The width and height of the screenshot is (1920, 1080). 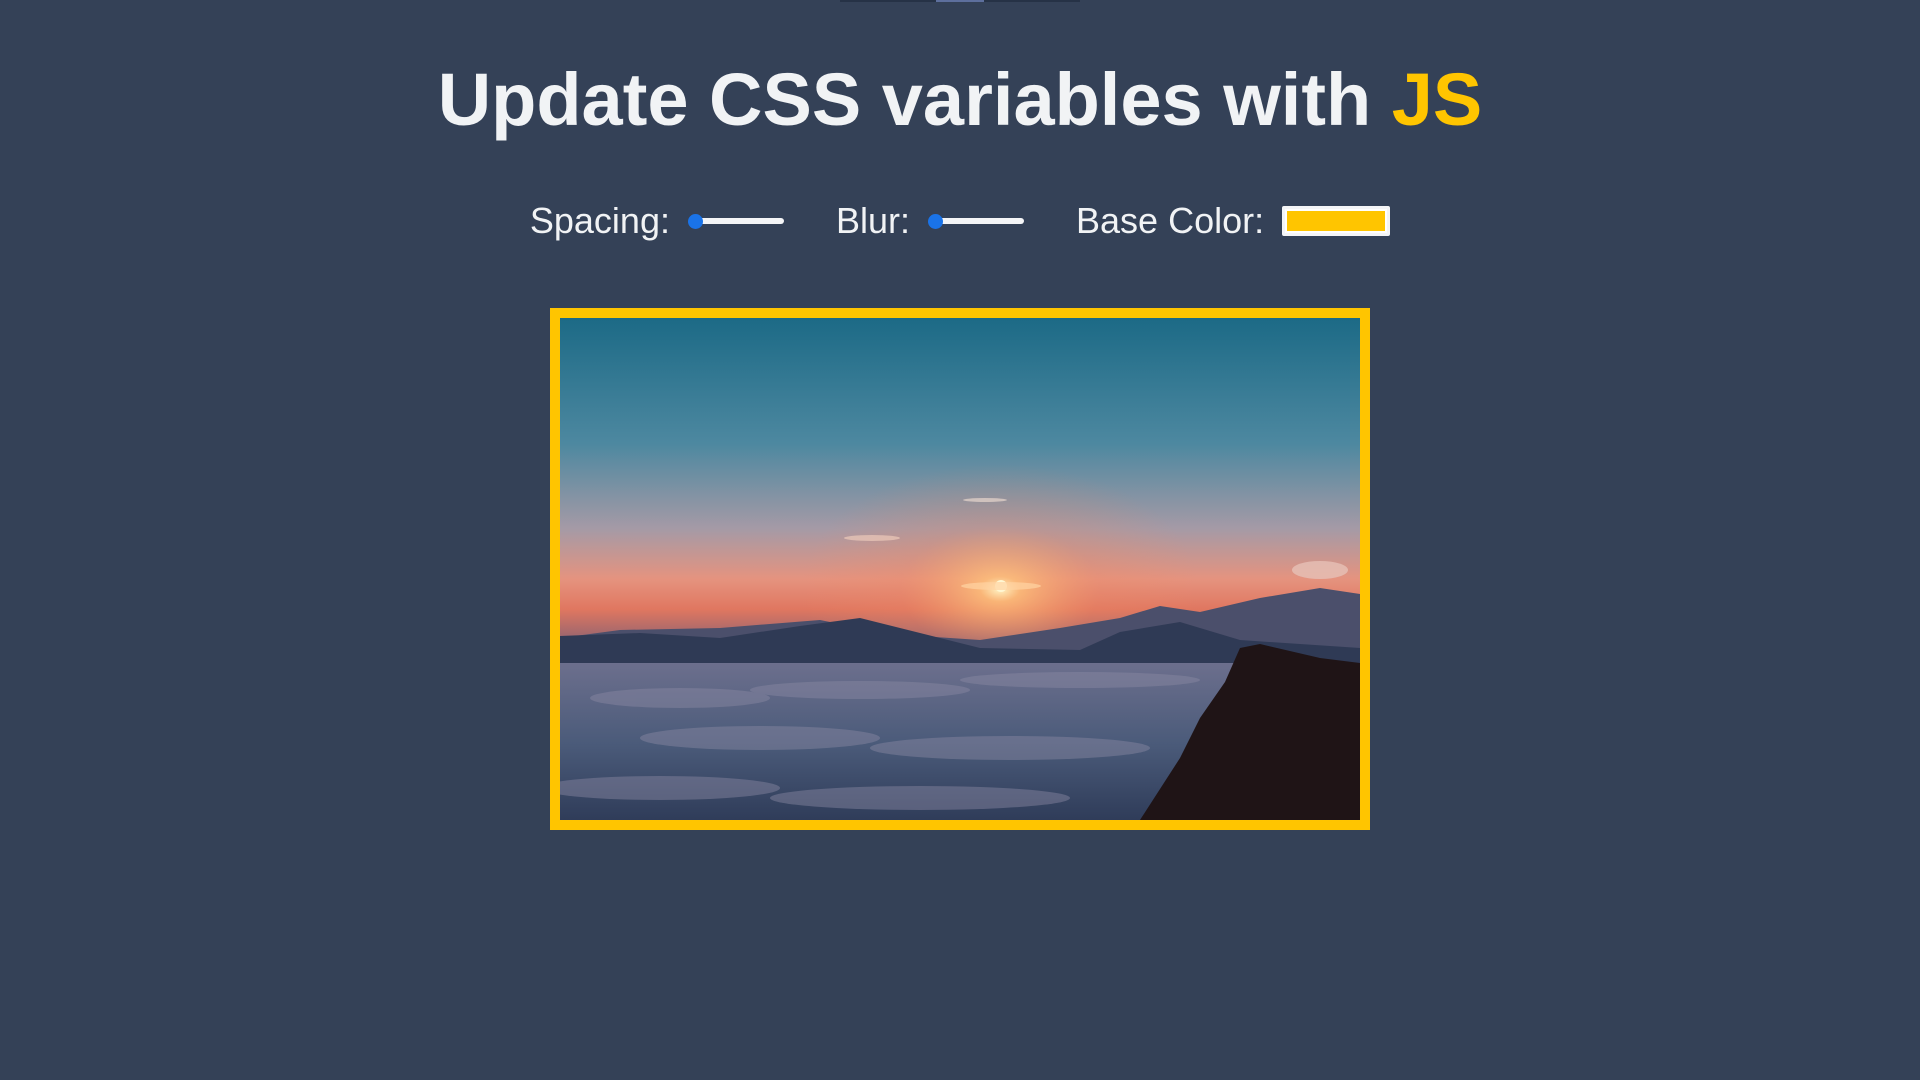 I want to click on blur-slider-thumb, so click(x=936, y=221).